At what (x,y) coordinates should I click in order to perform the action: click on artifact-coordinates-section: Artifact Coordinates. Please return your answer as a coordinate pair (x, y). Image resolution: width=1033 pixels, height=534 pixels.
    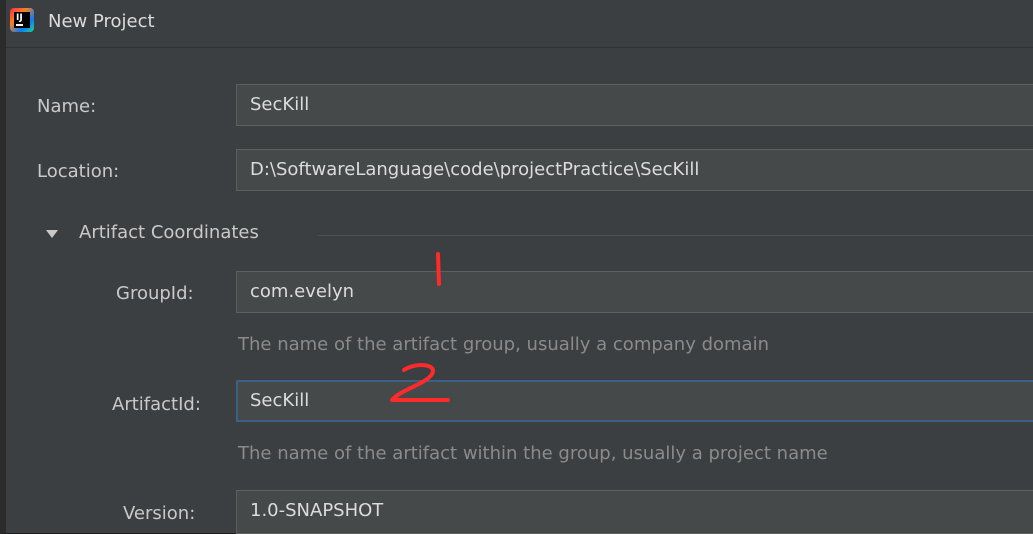
    Looking at the image, I should click on (169, 232).